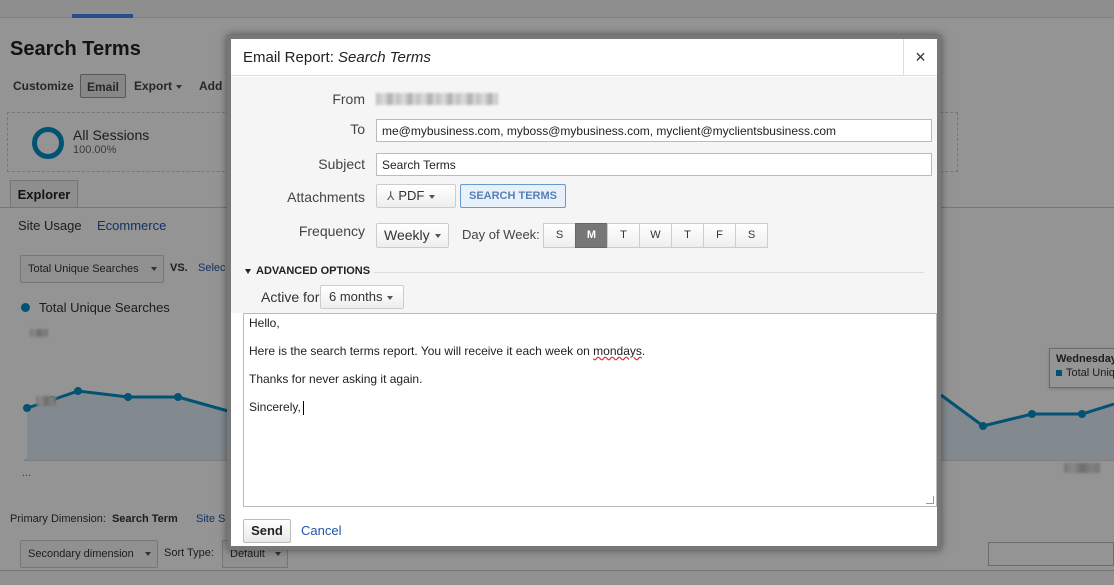 This screenshot has height=585, width=1114. Describe the element at coordinates (313, 271) in the screenshot. I see `advanced-options-label: ADVANCED OPTIONS` at that location.